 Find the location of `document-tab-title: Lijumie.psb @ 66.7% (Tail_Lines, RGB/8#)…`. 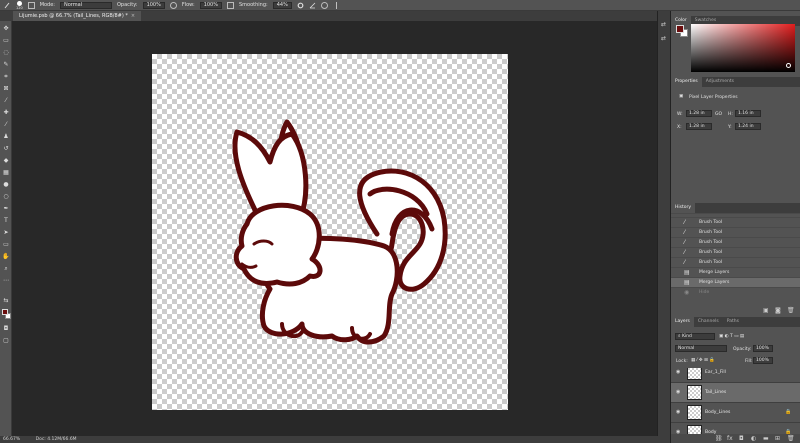

document-tab-title: Lijumie.psb @ 66.7% (Tail_Lines, RGB/8#)… is located at coordinates (73, 16).